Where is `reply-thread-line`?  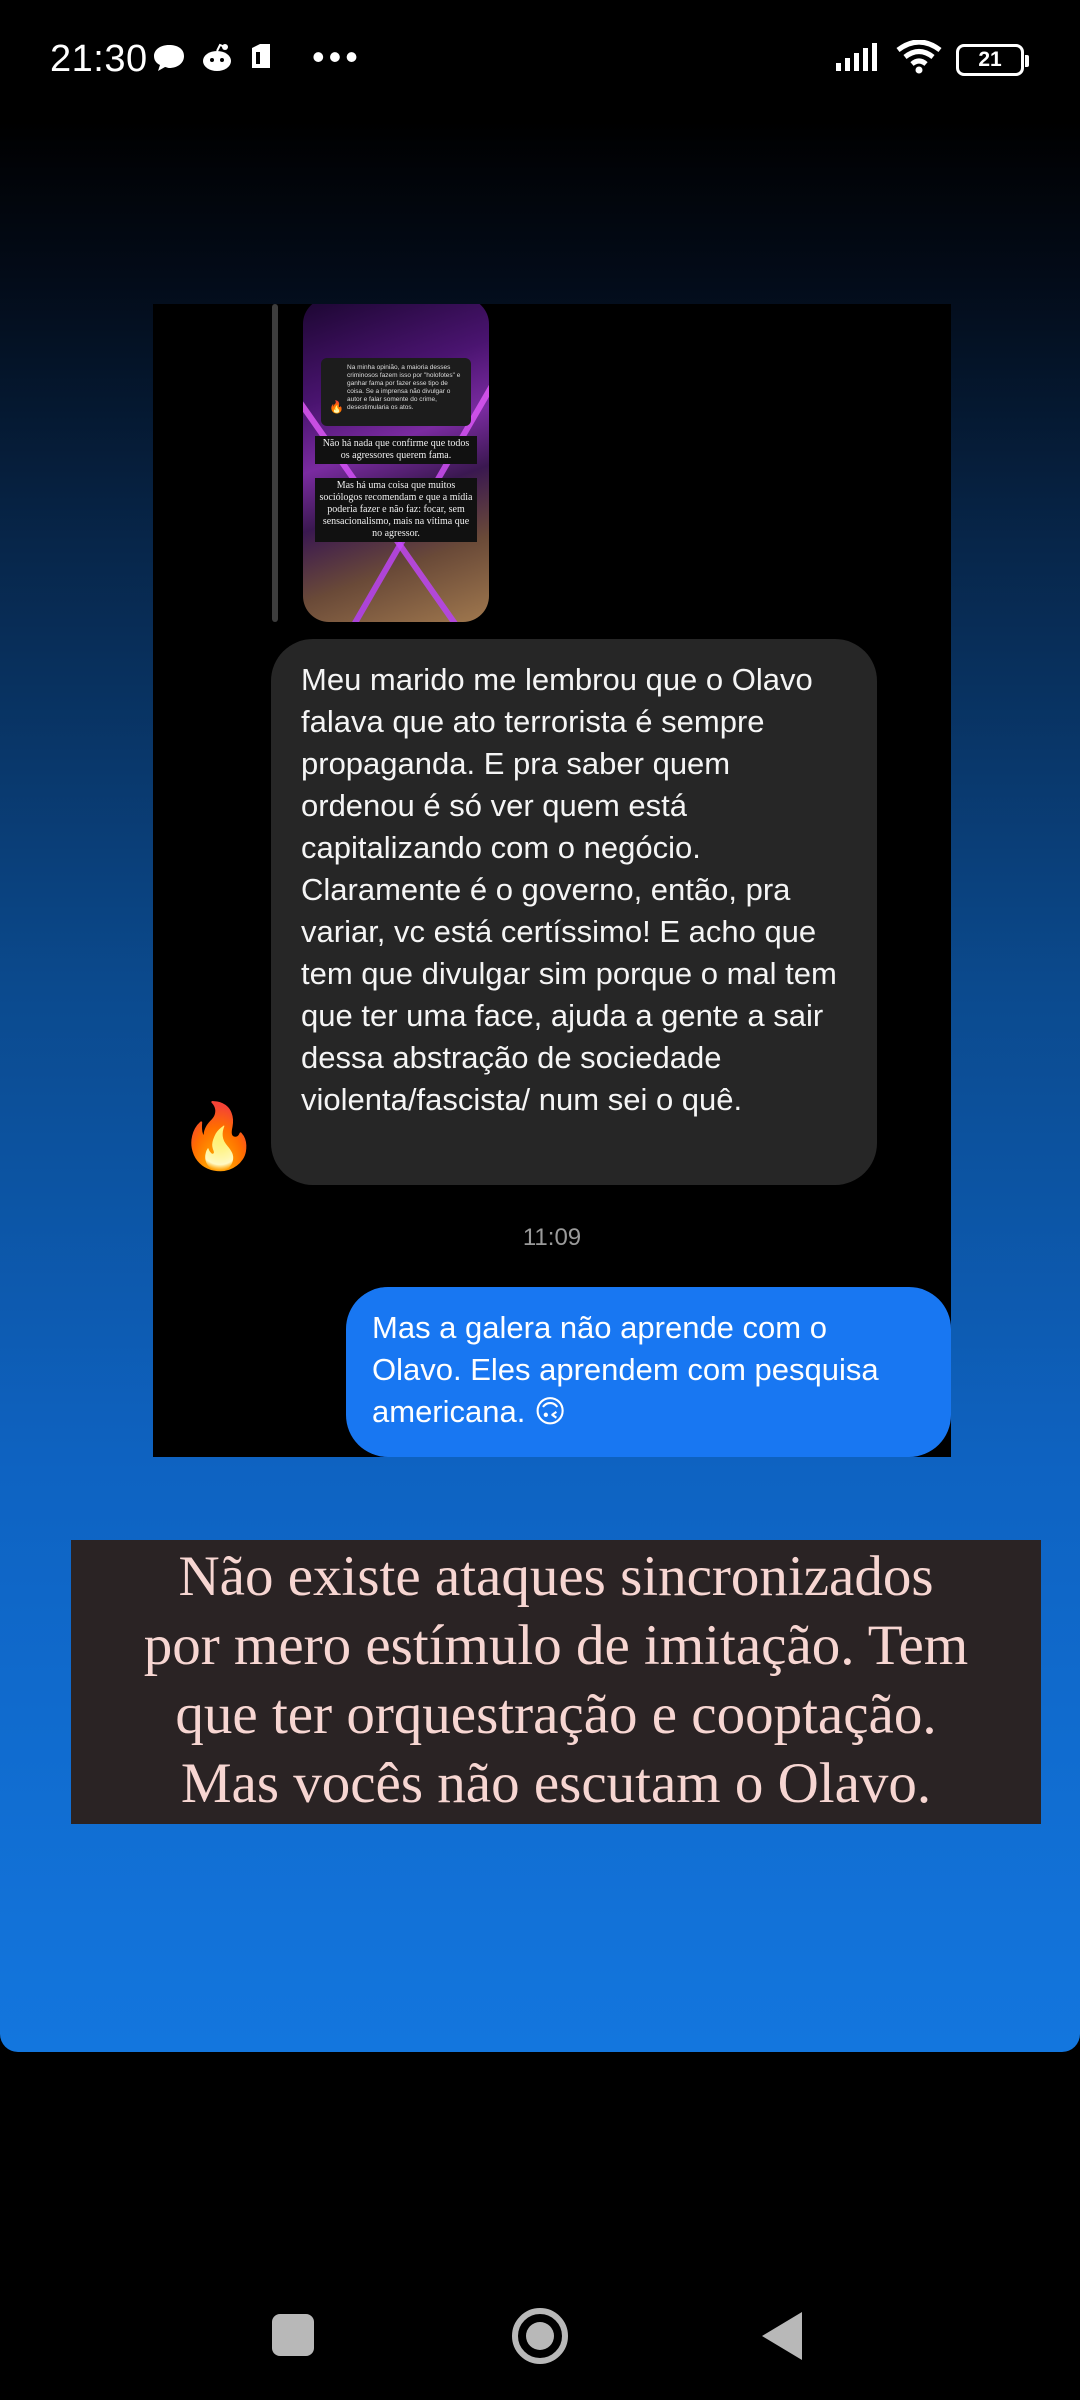
reply-thread-line is located at coordinates (275, 463).